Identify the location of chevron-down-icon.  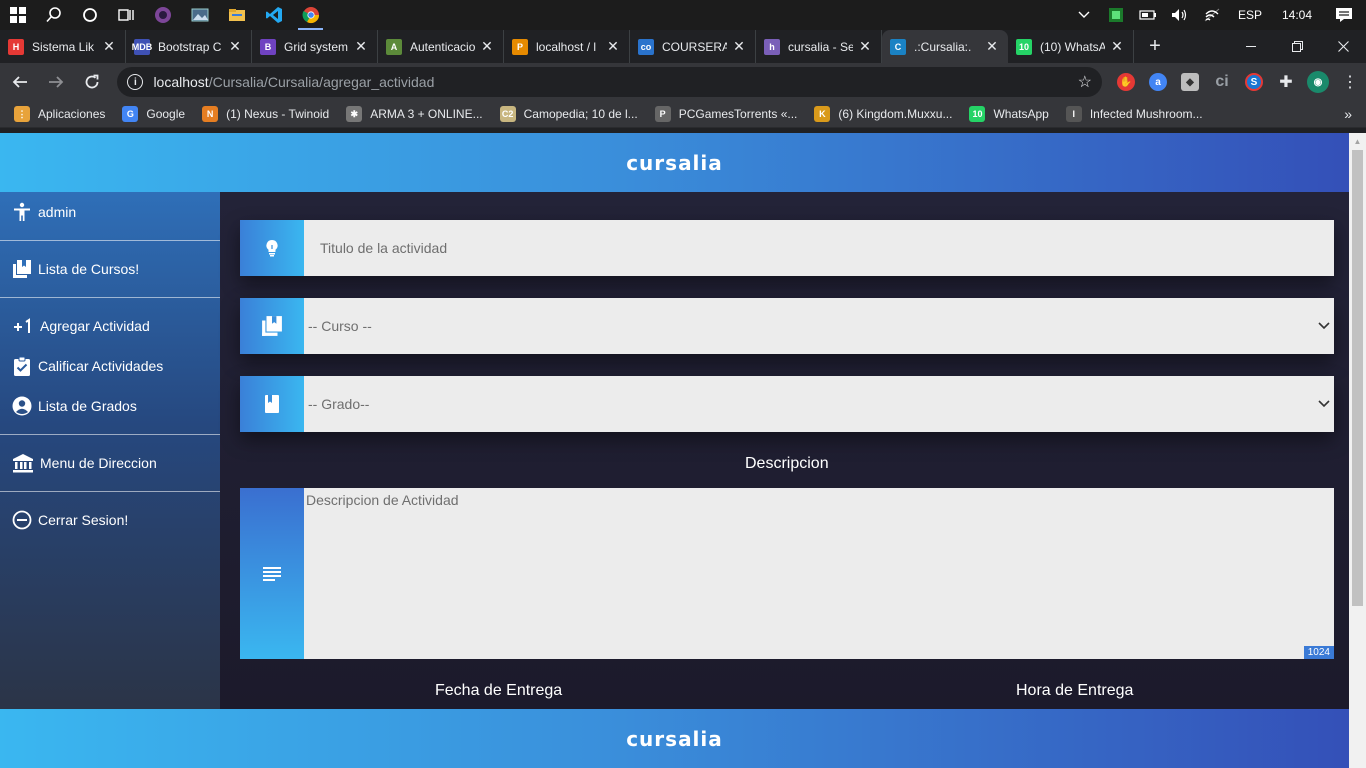
(1324, 404).